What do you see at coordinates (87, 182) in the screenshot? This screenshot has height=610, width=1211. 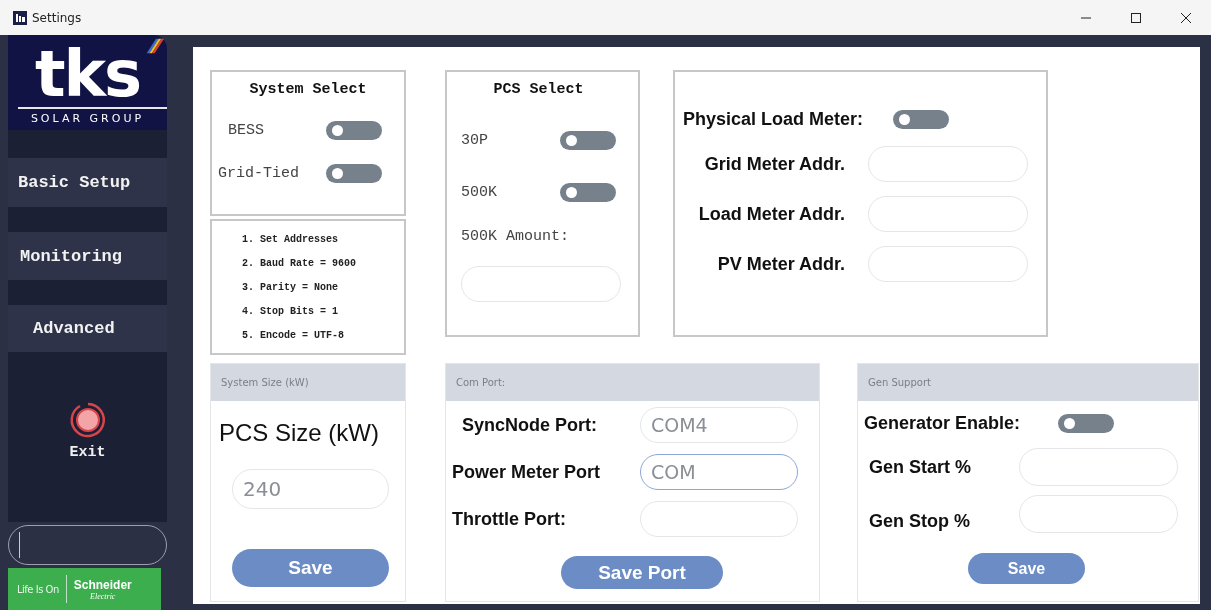 I see `sidebar-item: Basic Setup` at bounding box center [87, 182].